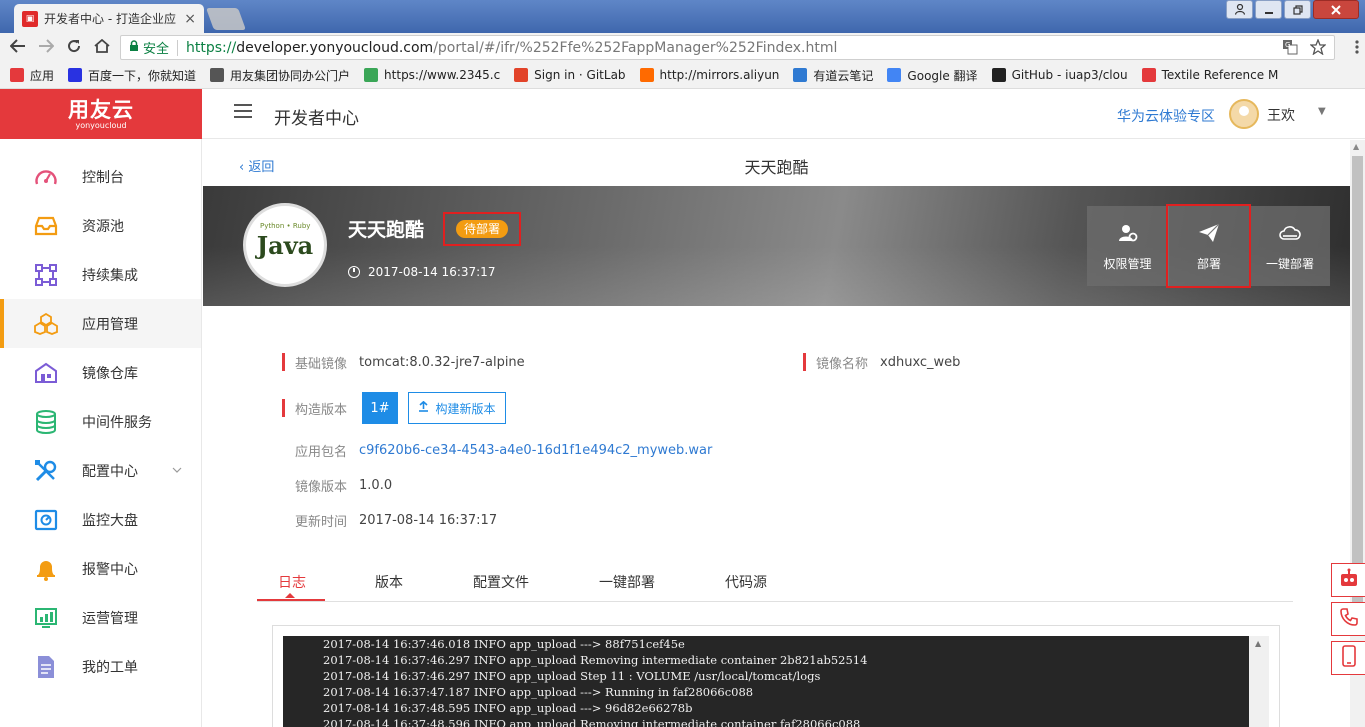 The height and width of the screenshot is (727, 1365). Describe the element at coordinates (746, 582) in the screenshot. I see `tab-code-source: 代码源` at that location.